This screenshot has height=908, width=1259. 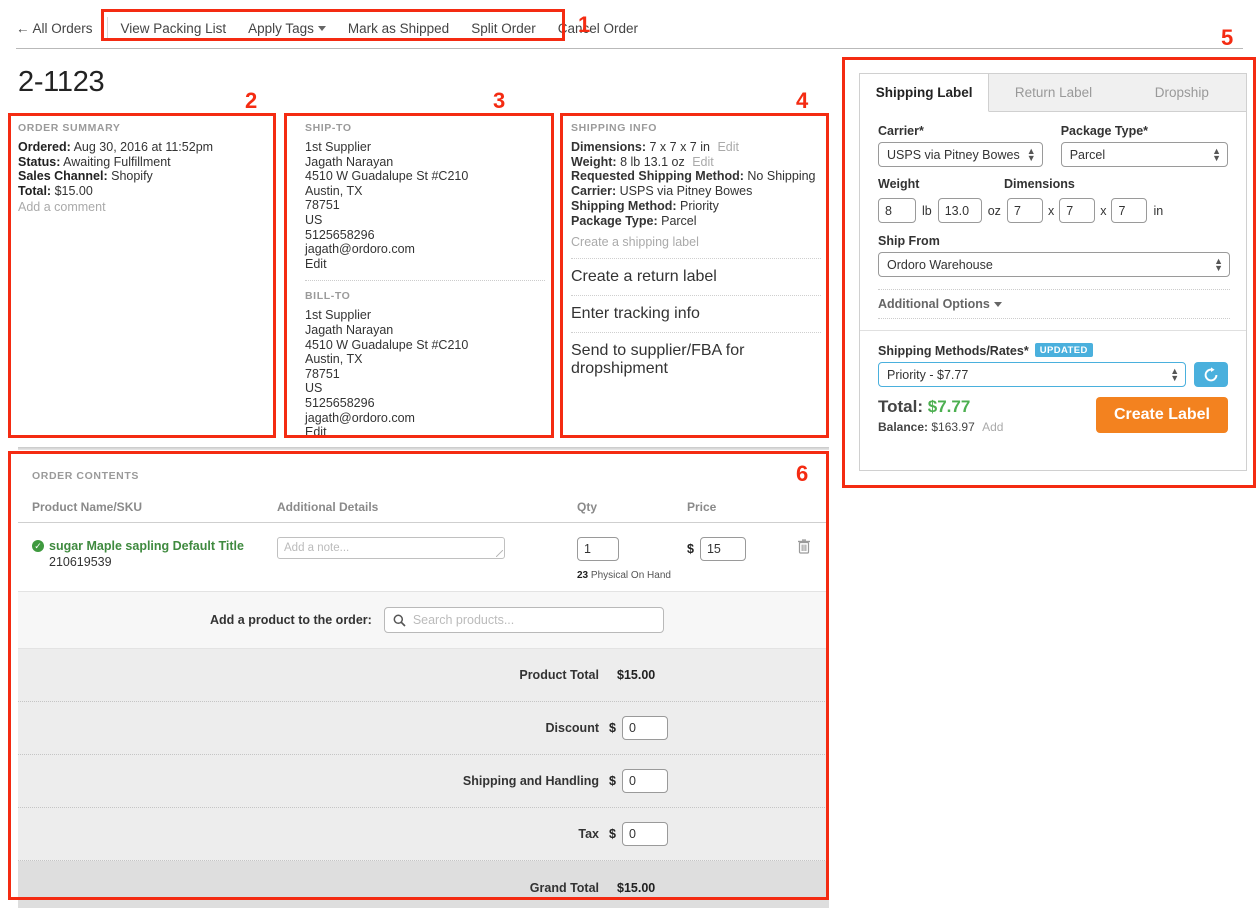 I want to click on bill-to-edit-link: Edit, so click(x=425, y=432).